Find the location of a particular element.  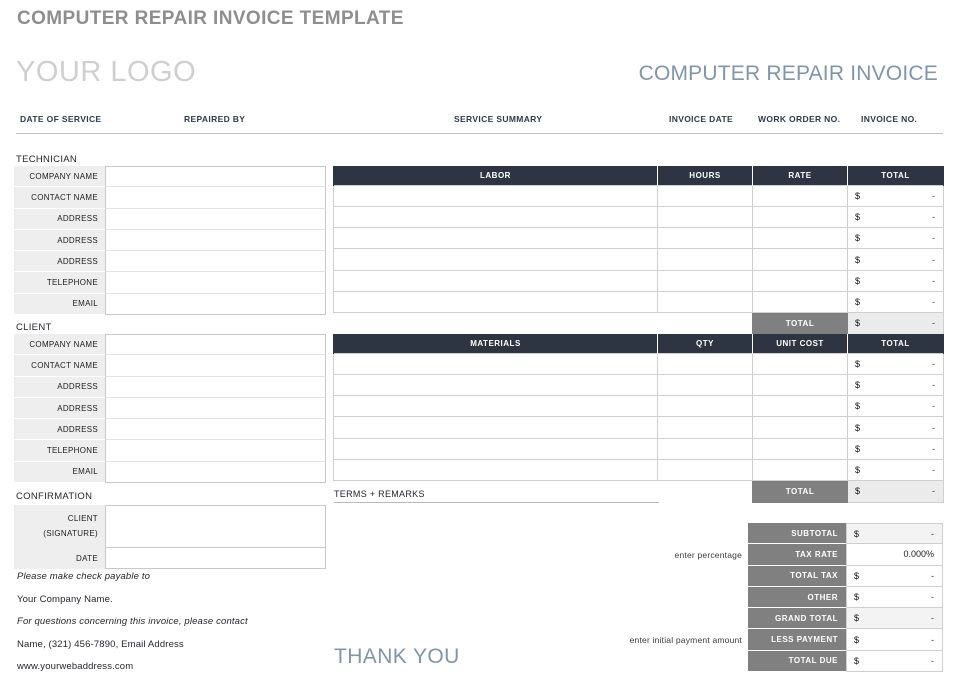

confirmation-client-label: CLIENT is located at coordinates (82, 519).